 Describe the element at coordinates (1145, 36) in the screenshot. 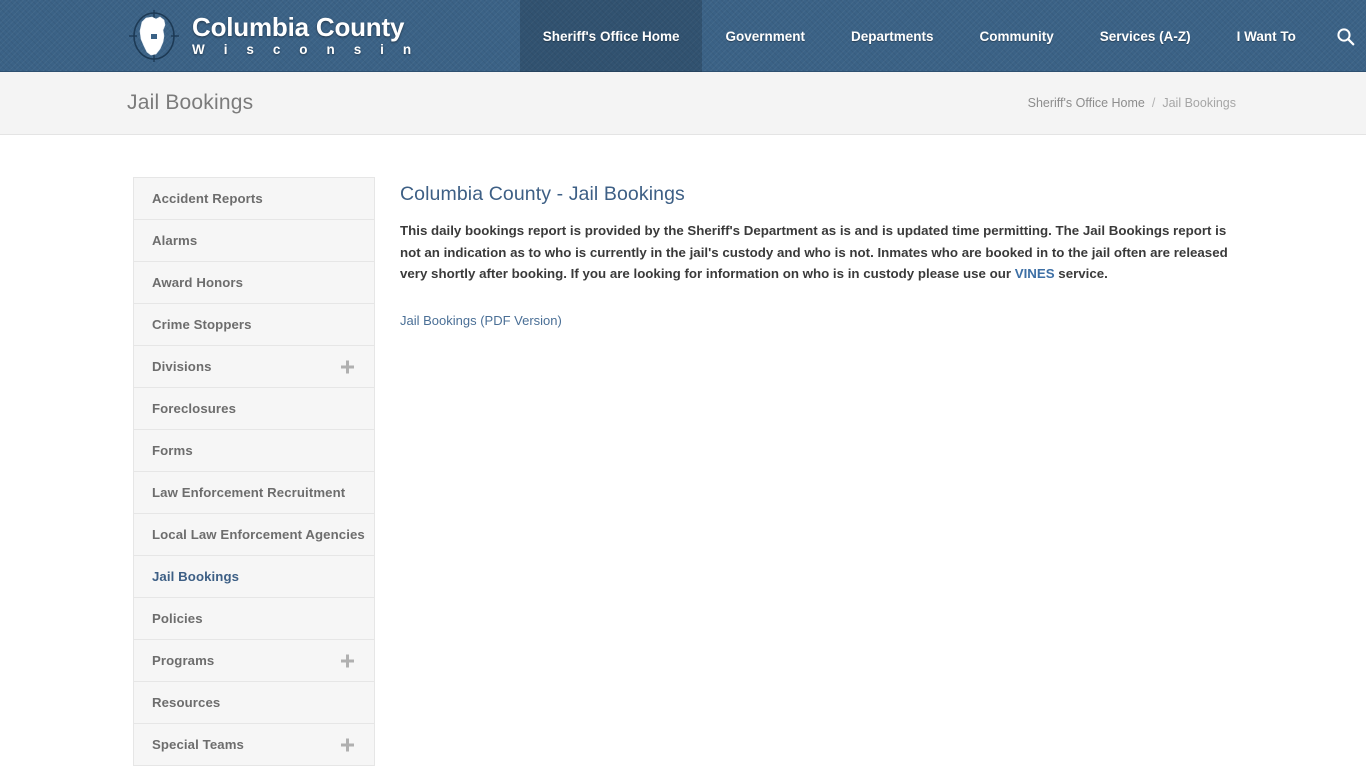

I see `nav-item-services-a-z: Services (A-Z)` at that location.